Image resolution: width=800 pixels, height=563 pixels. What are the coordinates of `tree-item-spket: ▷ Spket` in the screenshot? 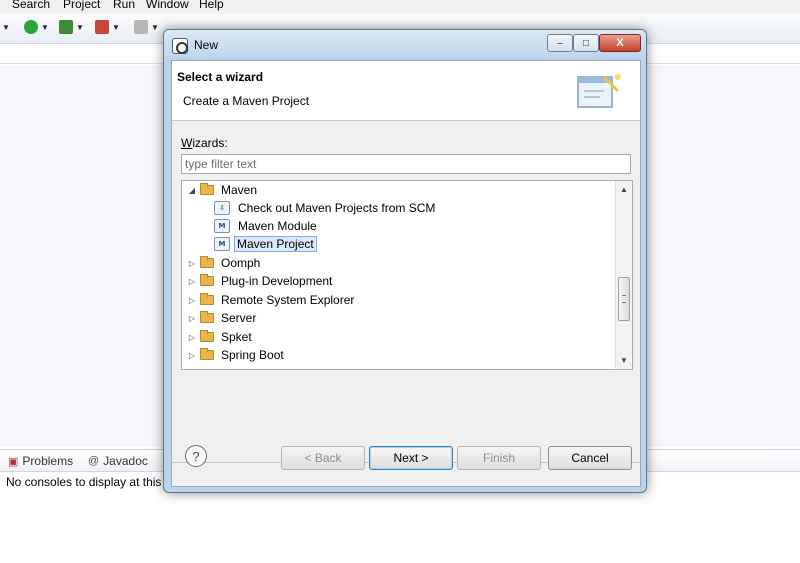 It's located at (221, 337).